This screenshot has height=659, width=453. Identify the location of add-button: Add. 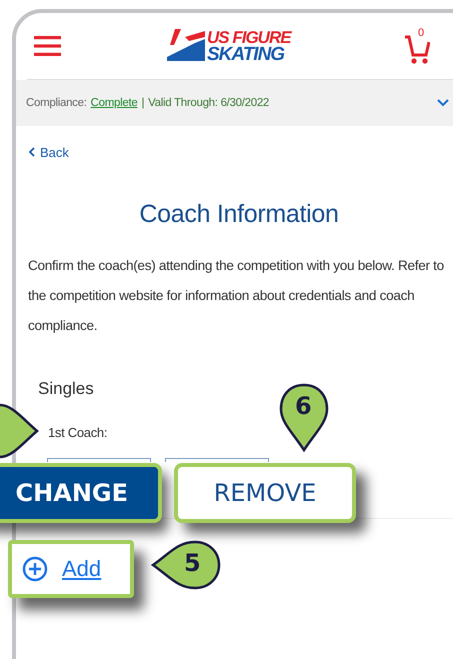
(71, 569).